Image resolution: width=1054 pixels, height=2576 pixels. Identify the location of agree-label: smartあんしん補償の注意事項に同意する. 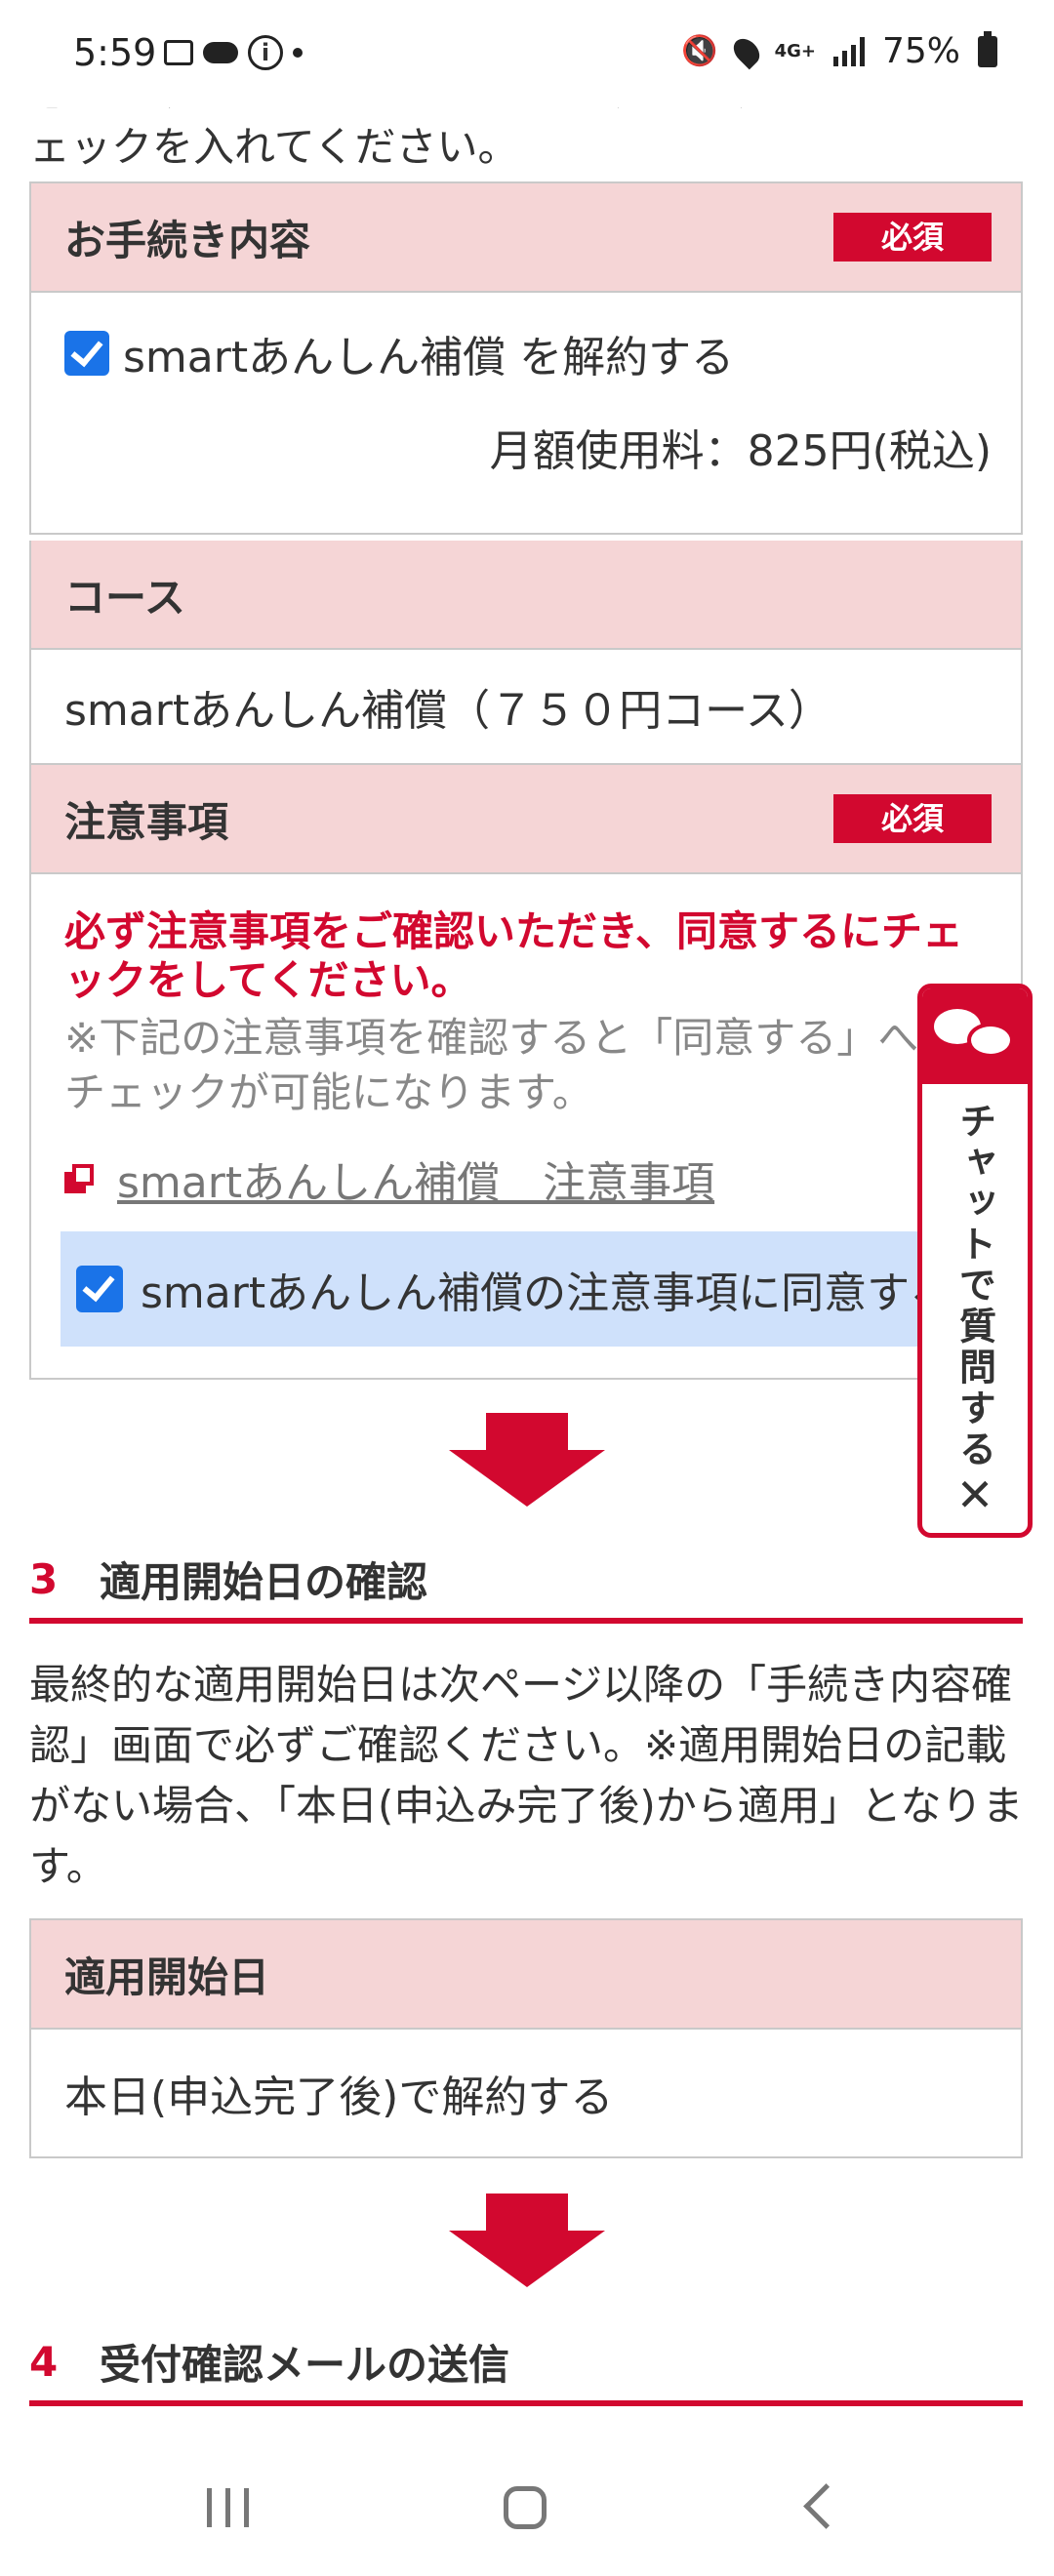
(547, 1293).